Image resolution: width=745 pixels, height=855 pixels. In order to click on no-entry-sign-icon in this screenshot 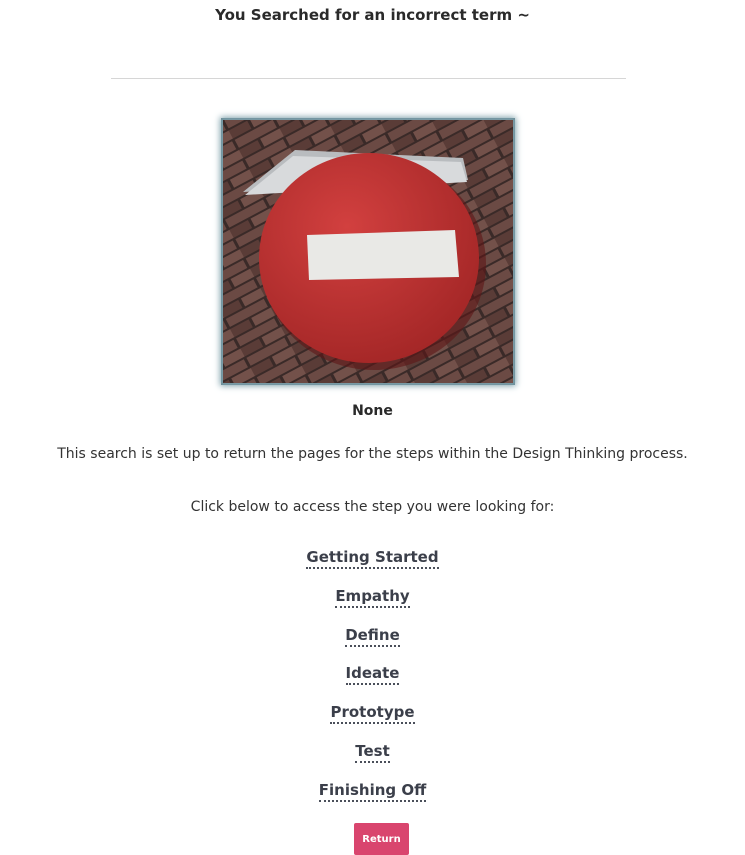, I will do `click(368, 251)`.